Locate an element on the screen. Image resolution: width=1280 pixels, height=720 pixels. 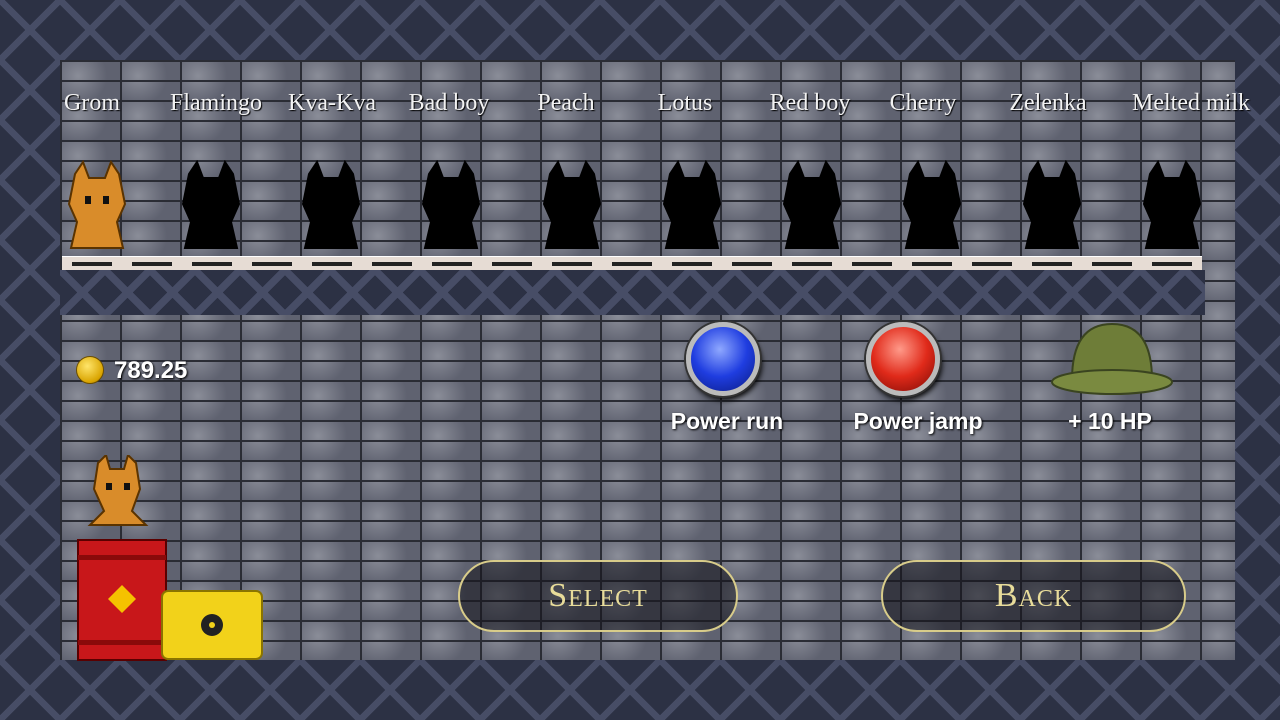
character-name: Zelenka is located at coordinates (1047, 103).